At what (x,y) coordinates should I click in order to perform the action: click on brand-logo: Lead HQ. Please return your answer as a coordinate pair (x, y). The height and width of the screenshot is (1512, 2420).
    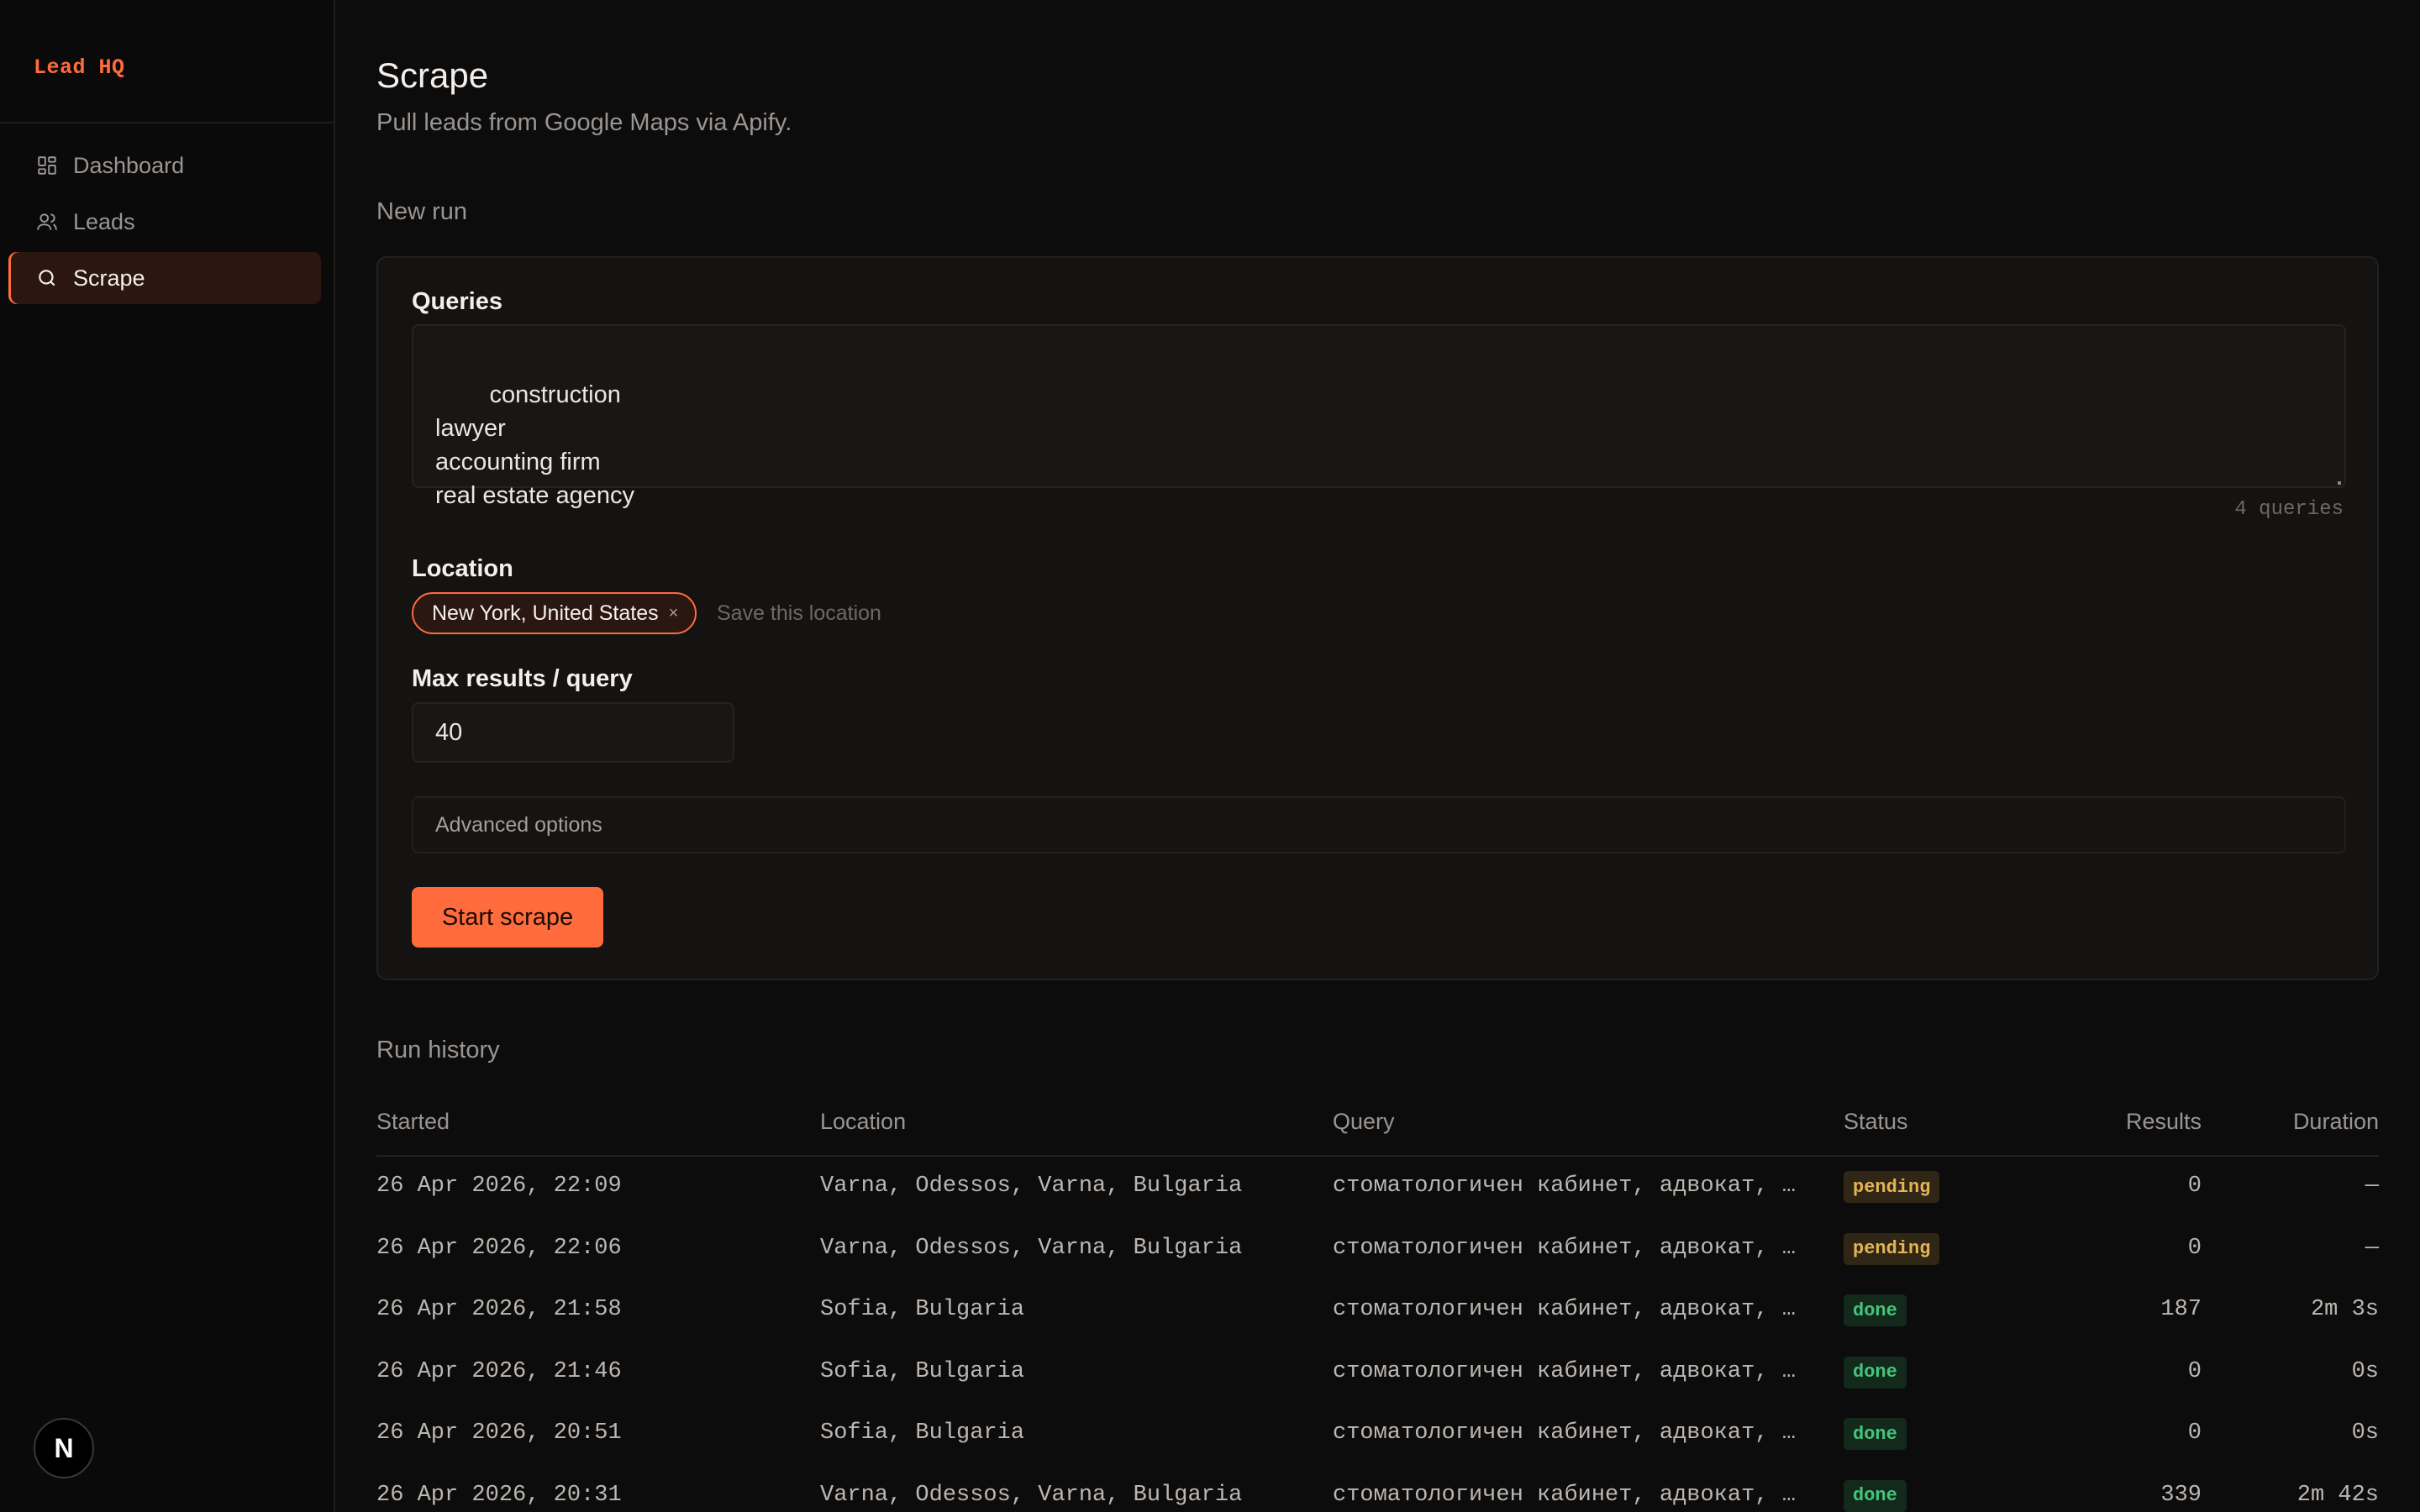
    Looking at the image, I should click on (79, 67).